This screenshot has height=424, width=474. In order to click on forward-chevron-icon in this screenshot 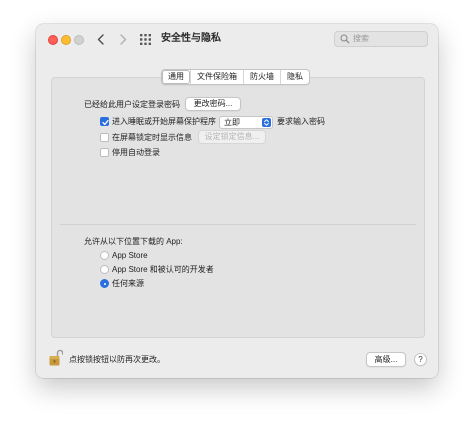, I will do `click(122, 39)`.